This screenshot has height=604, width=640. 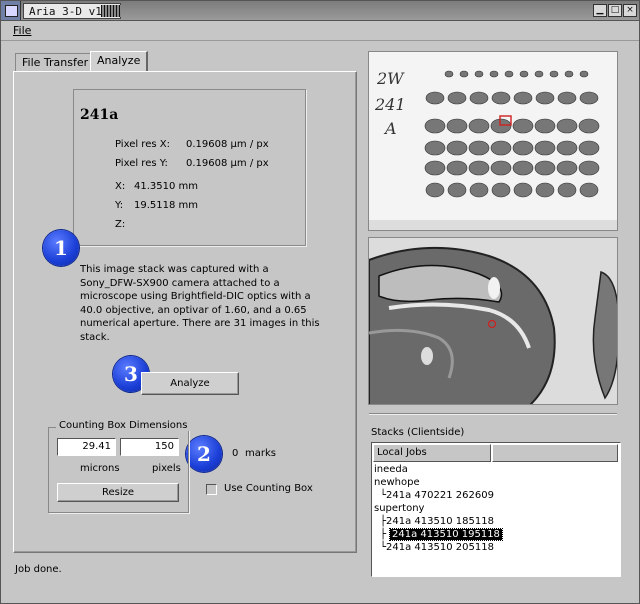 What do you see at coordinates (166, 186) in the screenshot?
I see `x-coordinate-value: 41.3510 mm` at bounding box center [166, 186].